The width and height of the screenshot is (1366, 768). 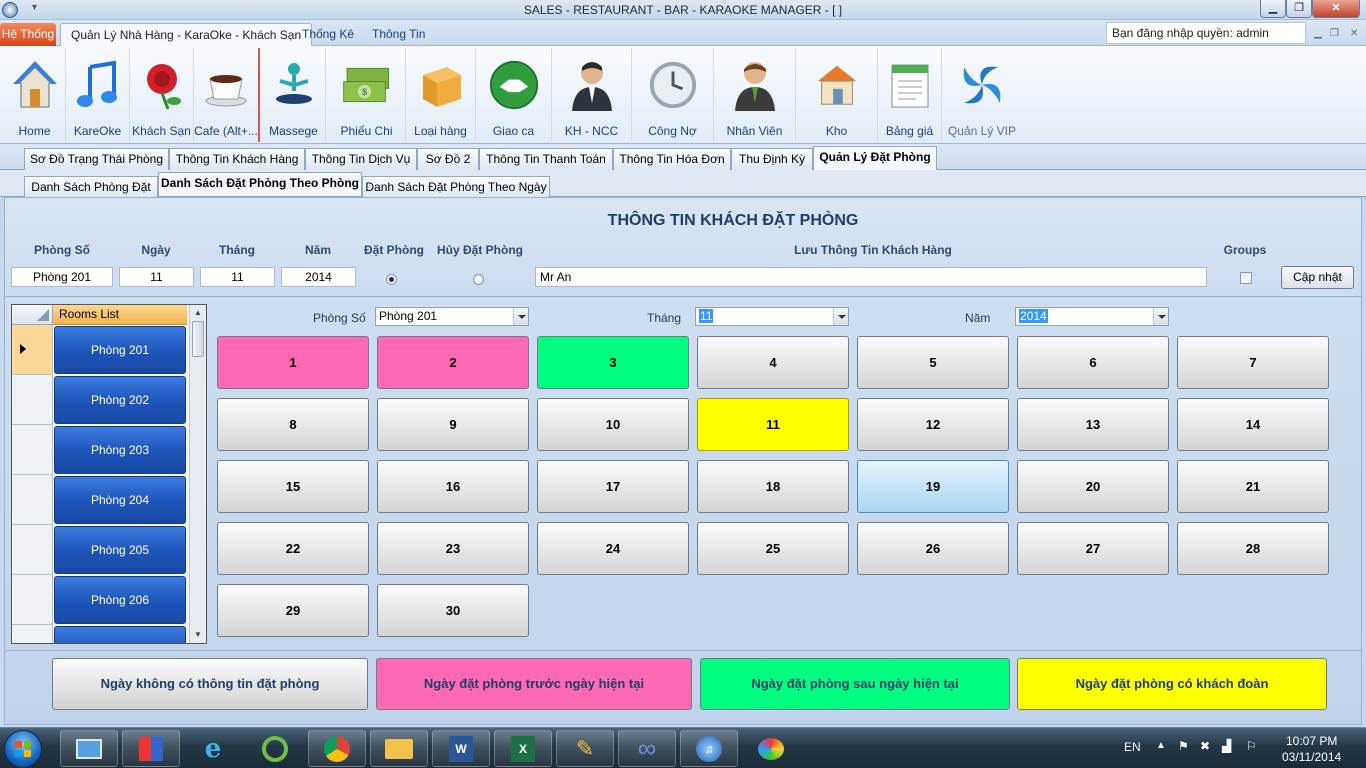 What do you see at coordinates (982, 95) in the screenshot?
I see `ribbon-vip-button: Quản Lý VIP` at bounding box center [982, 95].